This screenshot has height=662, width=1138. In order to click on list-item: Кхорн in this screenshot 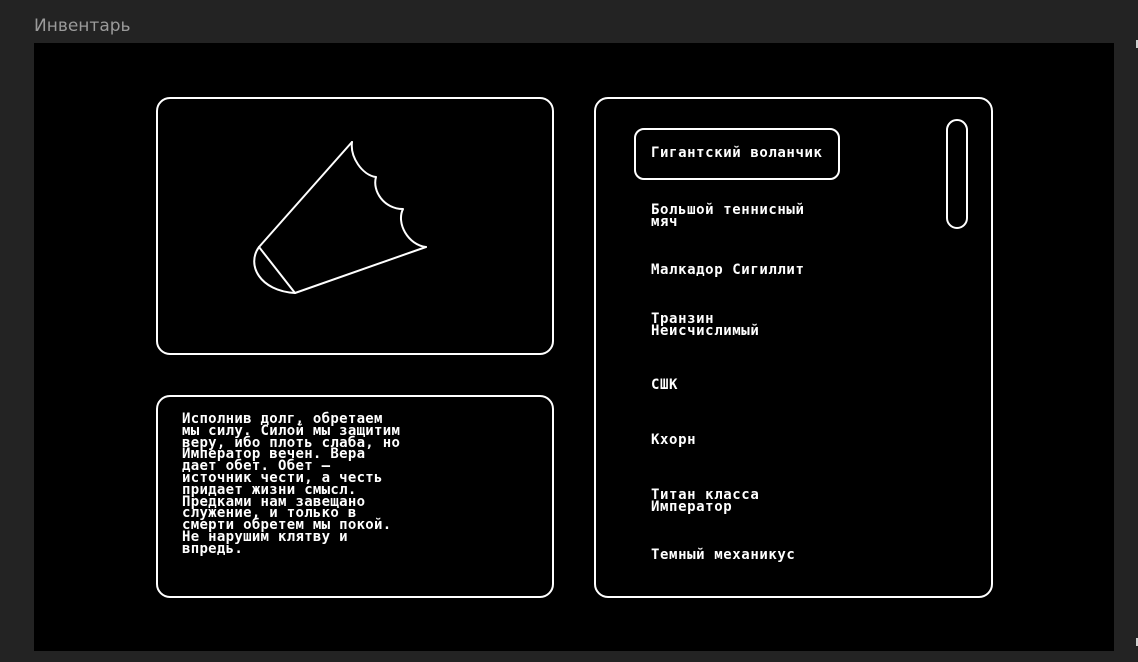, I will do `click(781, 439)`.